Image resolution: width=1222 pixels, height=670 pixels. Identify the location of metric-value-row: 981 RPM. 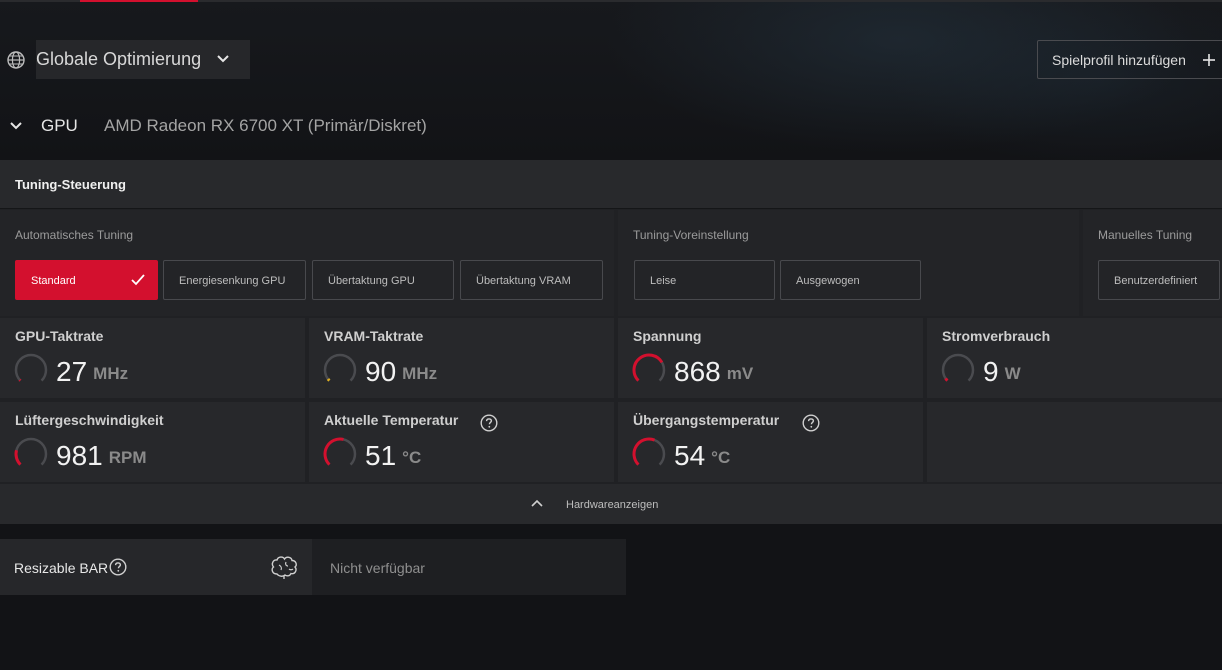
(101, 456).